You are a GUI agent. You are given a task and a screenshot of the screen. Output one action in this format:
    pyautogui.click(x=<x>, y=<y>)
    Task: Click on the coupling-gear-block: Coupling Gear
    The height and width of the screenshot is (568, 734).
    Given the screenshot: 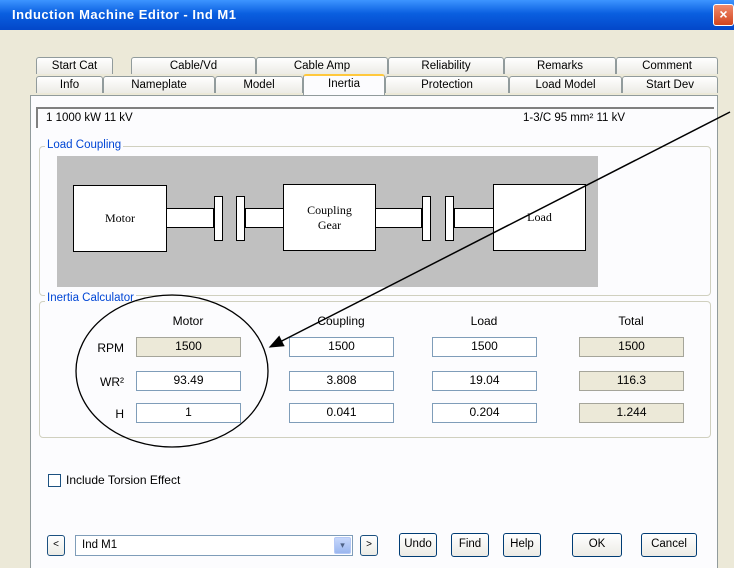 What is the action you would take?
    pyautogui.click(x=329, y=217)
    